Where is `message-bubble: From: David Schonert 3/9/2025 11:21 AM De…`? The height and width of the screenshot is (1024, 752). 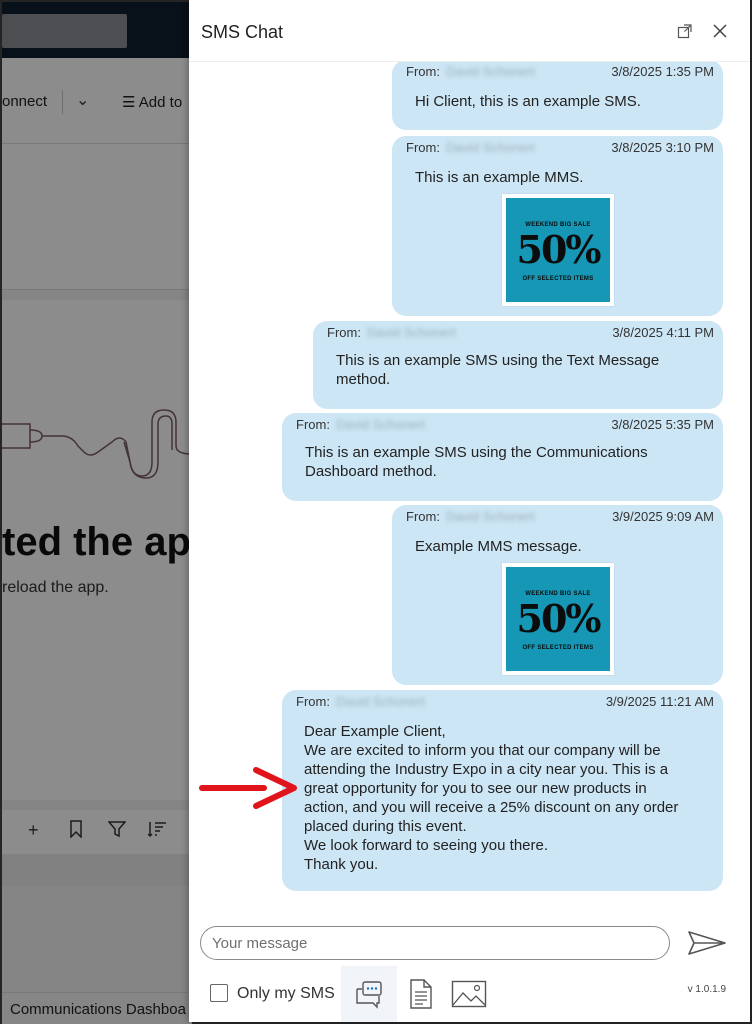
message-bubble: From: David Schonert 3/9/2025 11:21 AM De… is located at coordinates (502, 790).